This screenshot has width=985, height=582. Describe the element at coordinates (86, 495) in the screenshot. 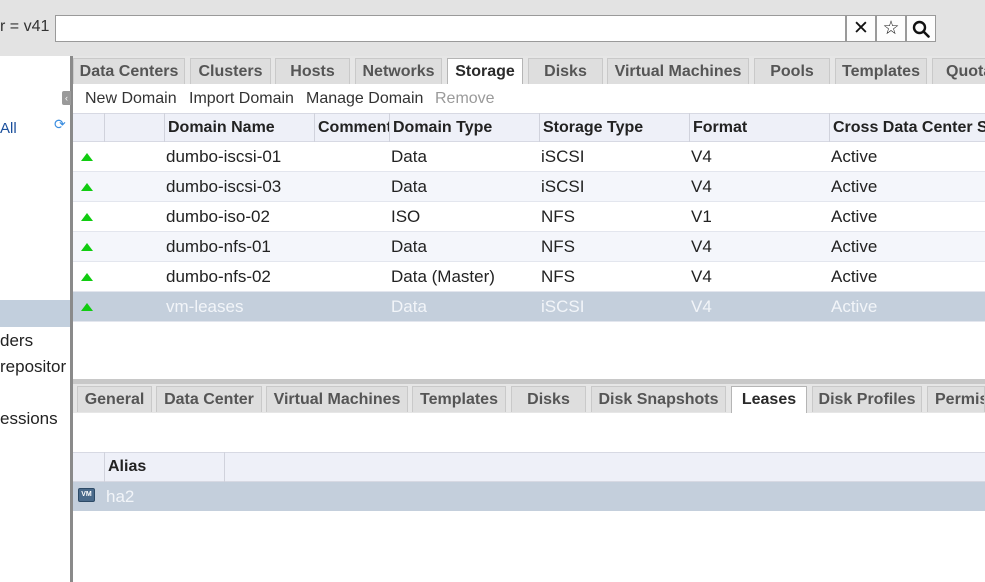

I see `vm-icon: VM` at that location.